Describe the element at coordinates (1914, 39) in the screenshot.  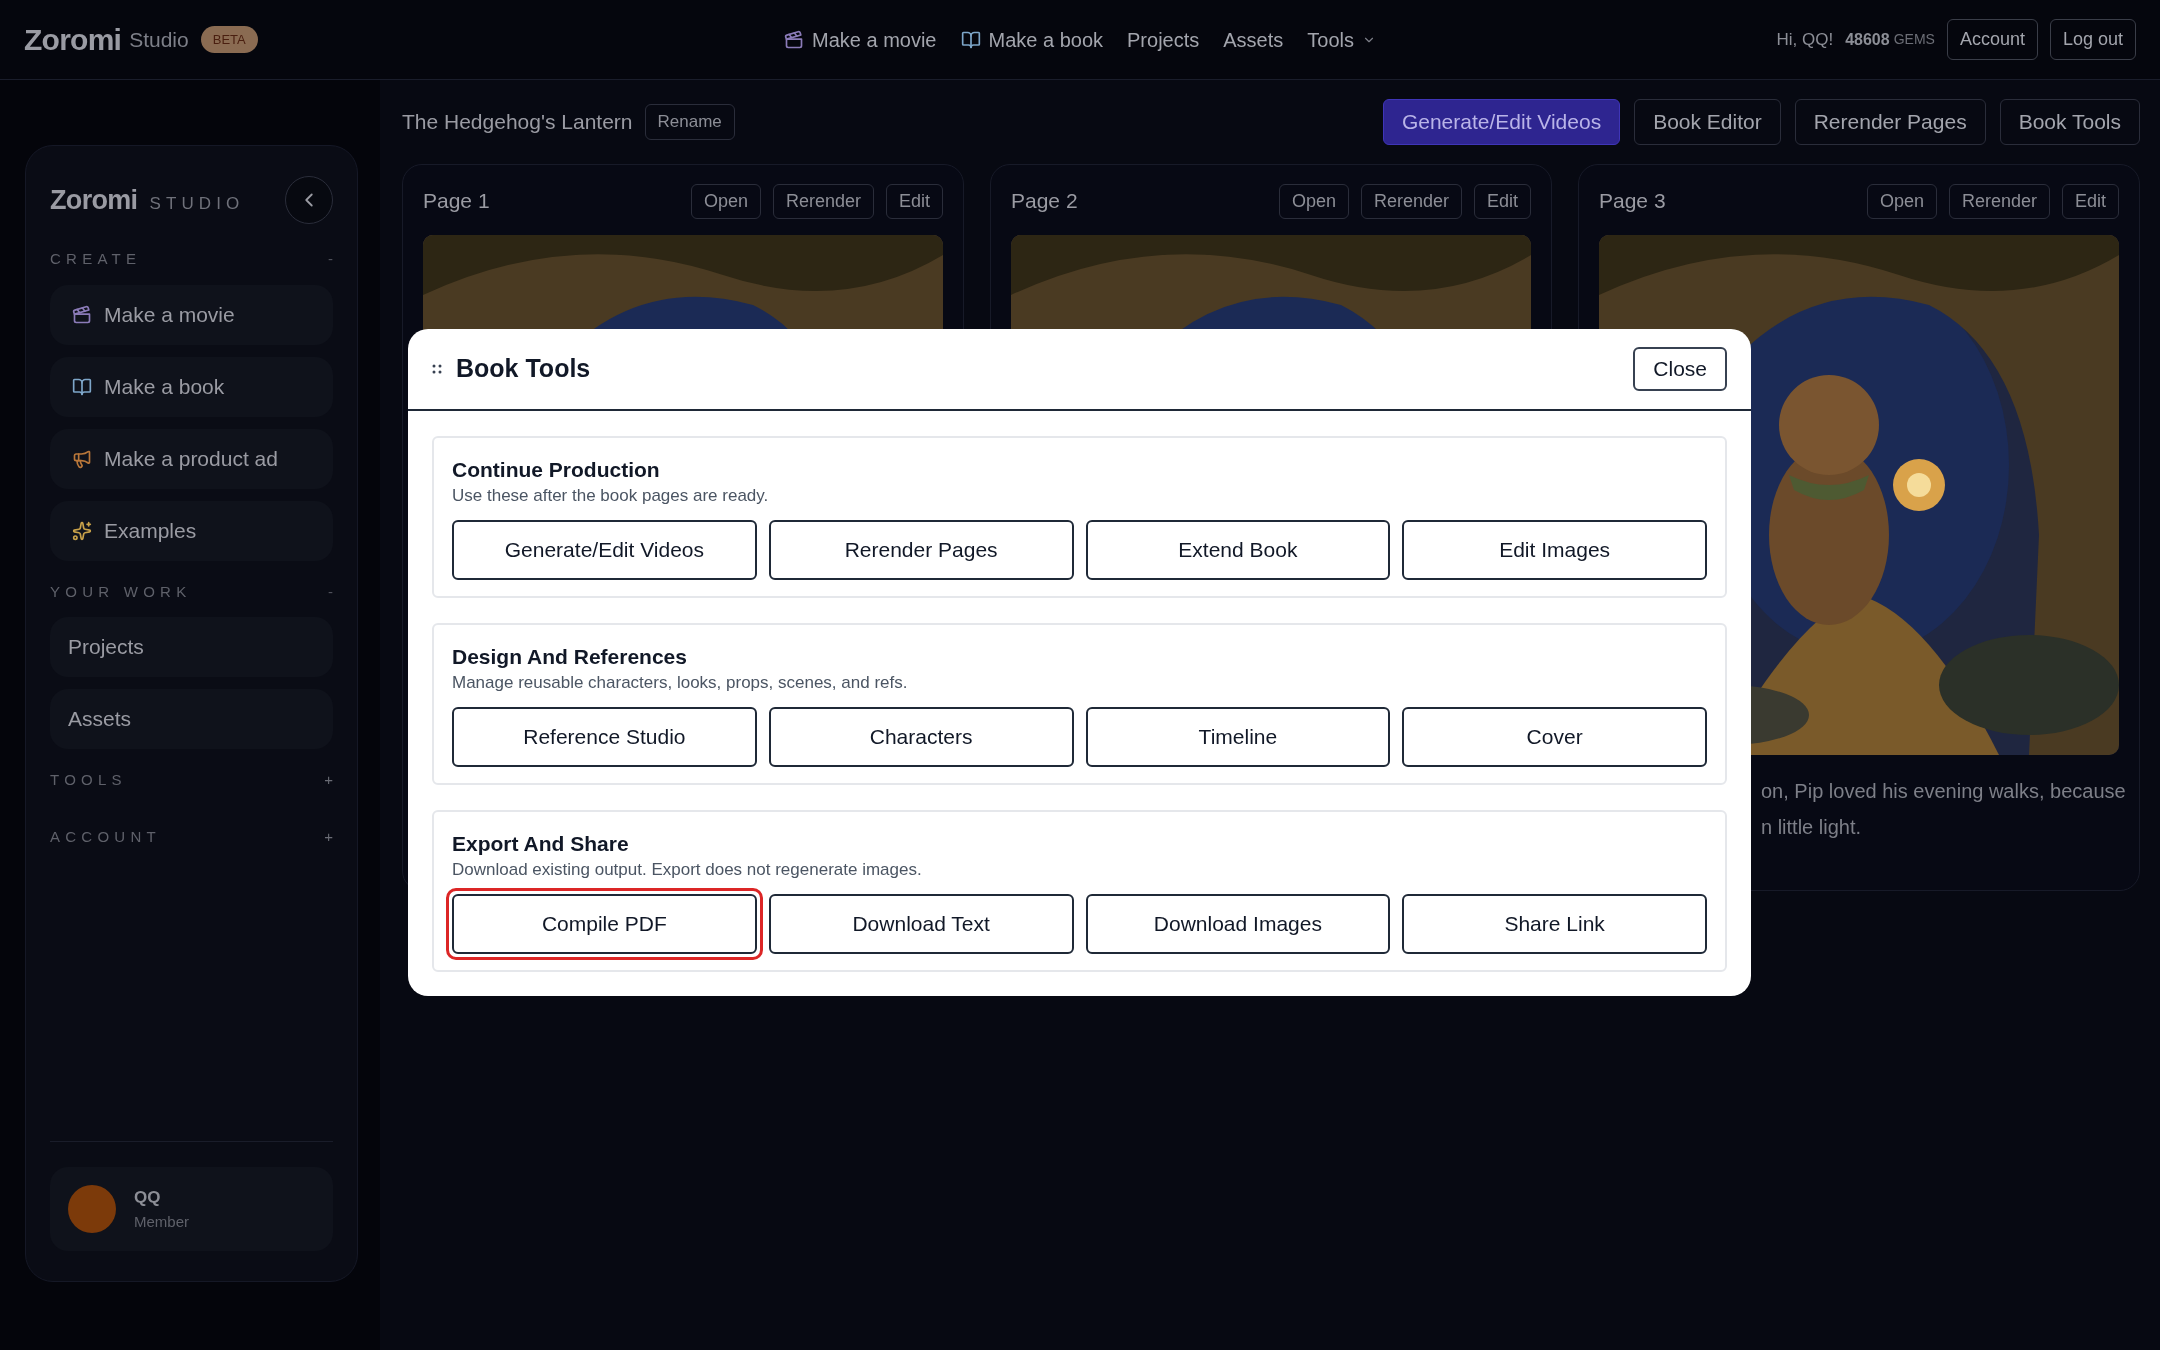
I see `gem-unit: GEMS` at that location.